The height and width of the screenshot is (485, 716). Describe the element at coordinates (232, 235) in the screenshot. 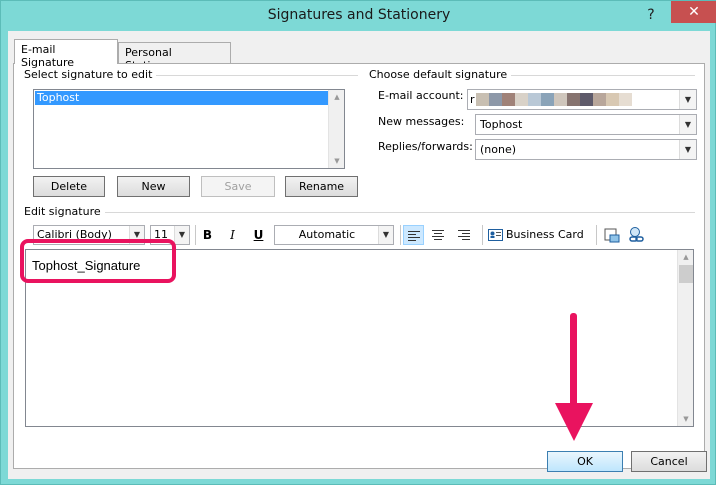

I see `italic-button: I` at that location.